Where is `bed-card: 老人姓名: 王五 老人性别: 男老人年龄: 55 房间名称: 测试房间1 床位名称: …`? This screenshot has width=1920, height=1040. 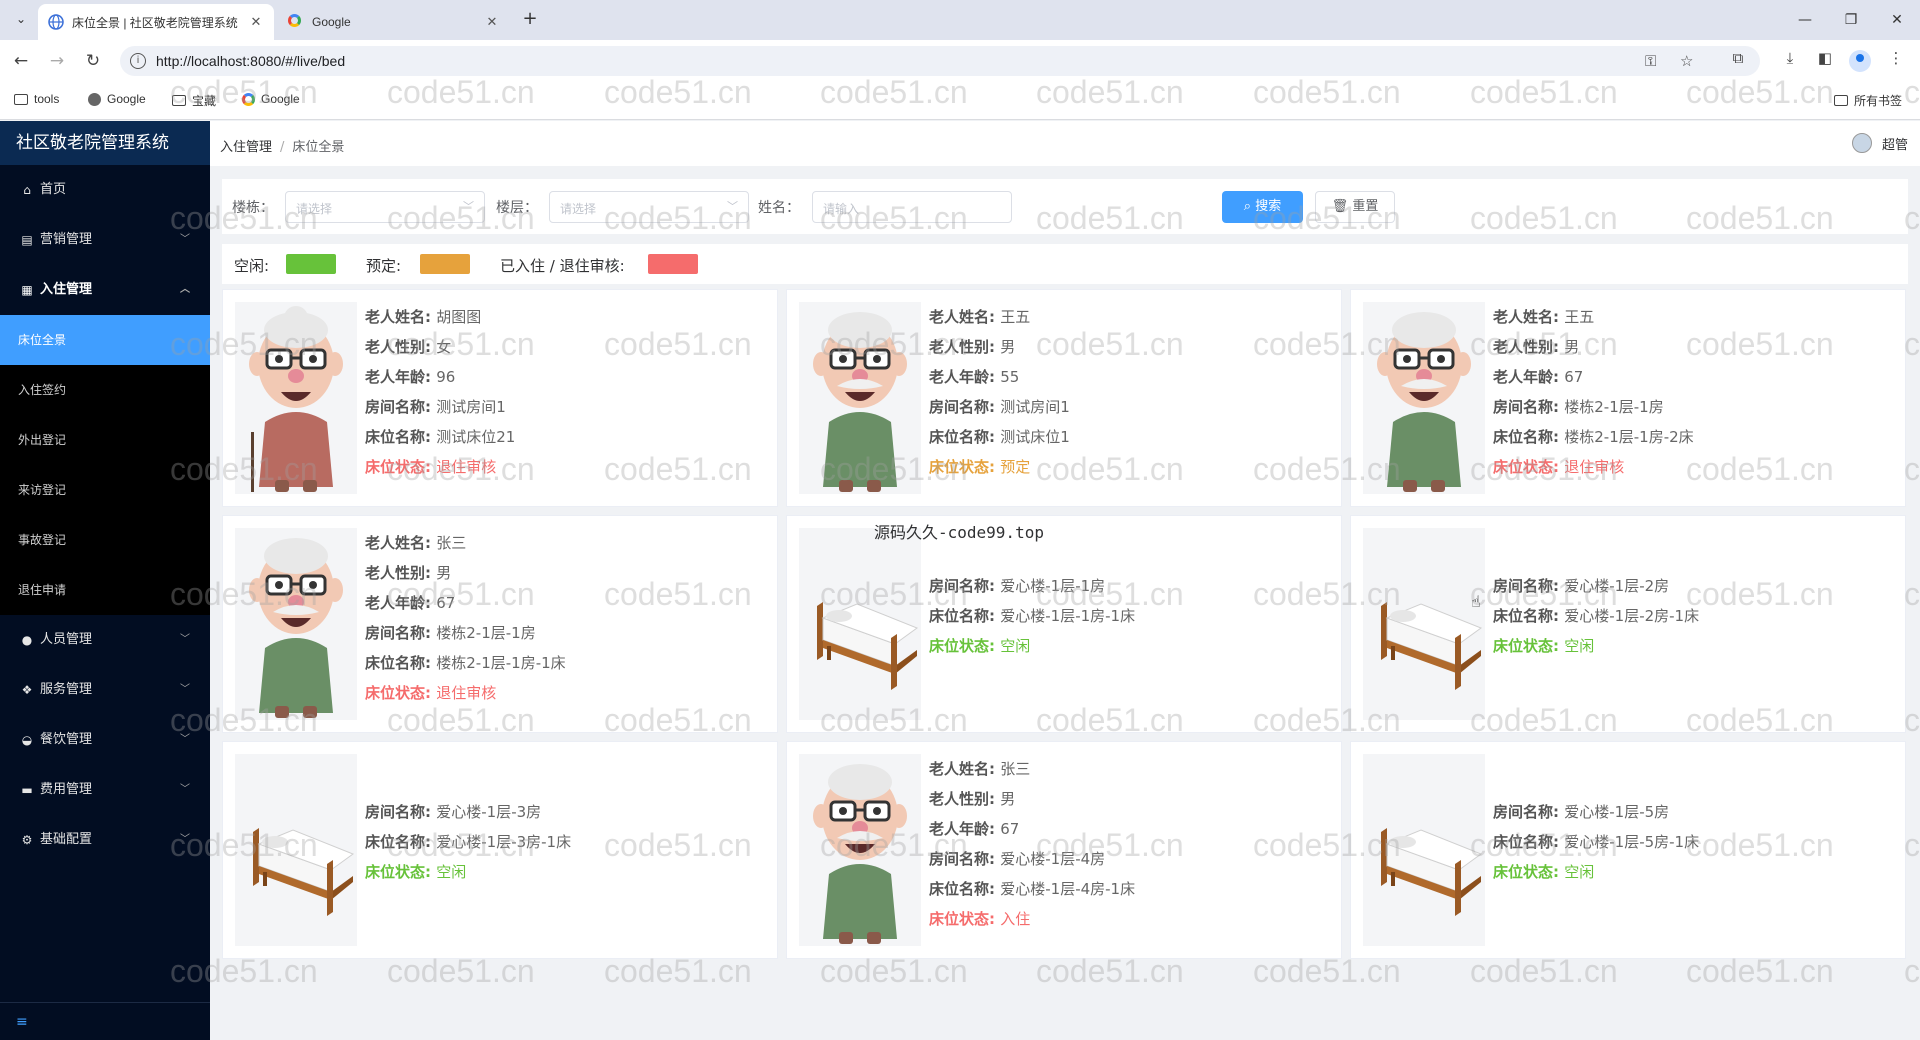
bed-card: 老人姓名: 王五 老人性别: 男老人年龄: 55 房间名称: 测试房间1 床位名称: … is located at coordinates (1064, 398).